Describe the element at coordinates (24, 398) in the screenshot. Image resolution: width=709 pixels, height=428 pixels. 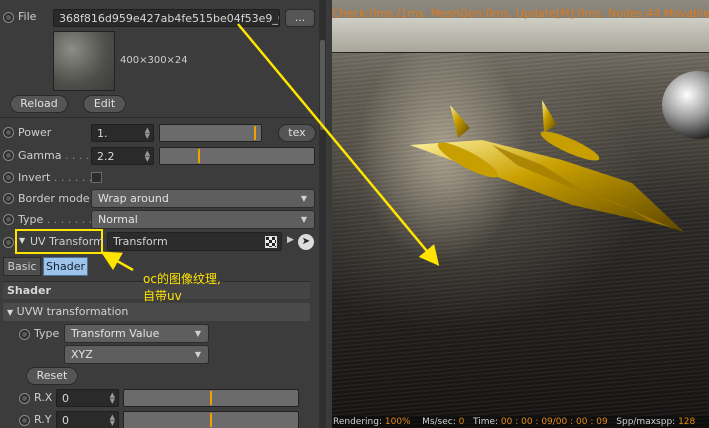
I see `rx-keyframe-radio` at that location.